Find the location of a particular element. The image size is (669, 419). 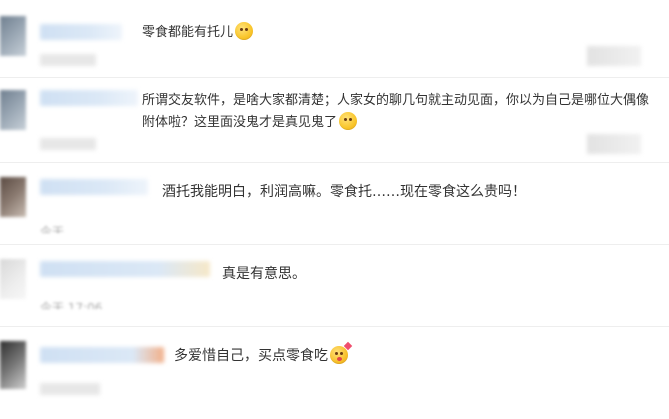

comment-text-row: 多爱惜自己，买点零食吃 is located at coordinates (263, 354).